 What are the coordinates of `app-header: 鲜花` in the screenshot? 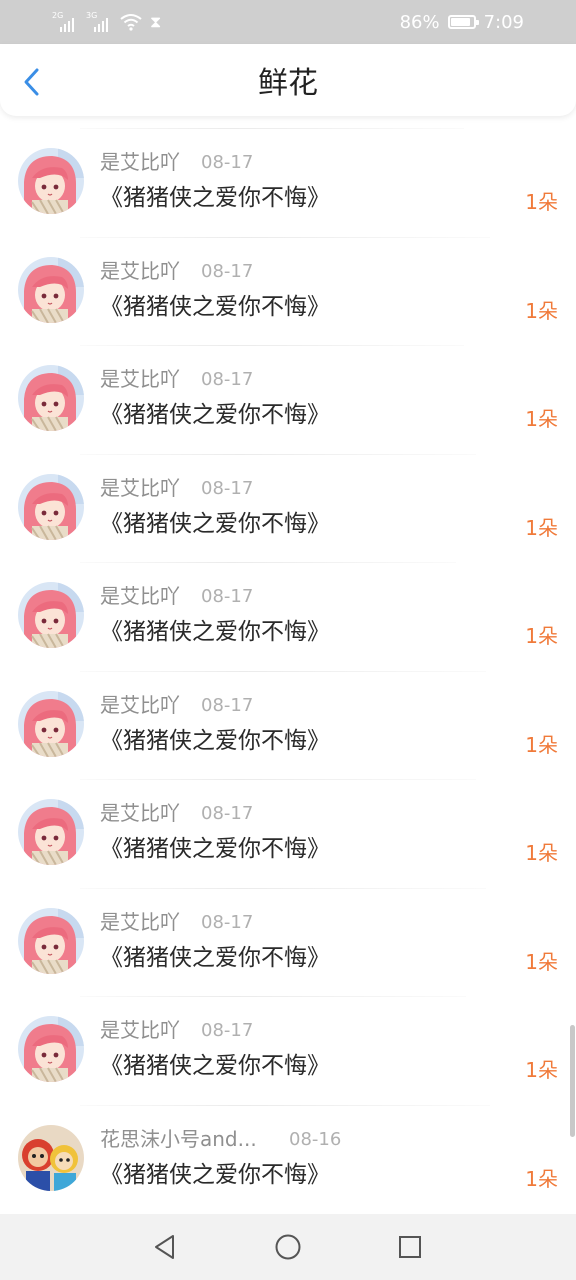 It's located at (288, 80).